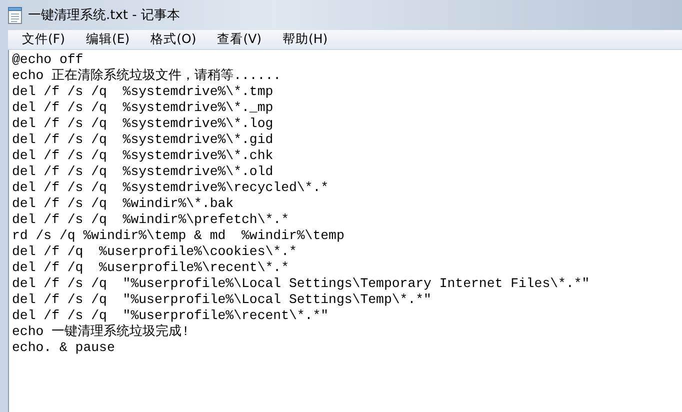 This screenshot has height=412, width=682. What do you see at coordinates (173, 39) in the screenshot?
I see `menu-item: 格式(O)` at bounding box center [173, 39].